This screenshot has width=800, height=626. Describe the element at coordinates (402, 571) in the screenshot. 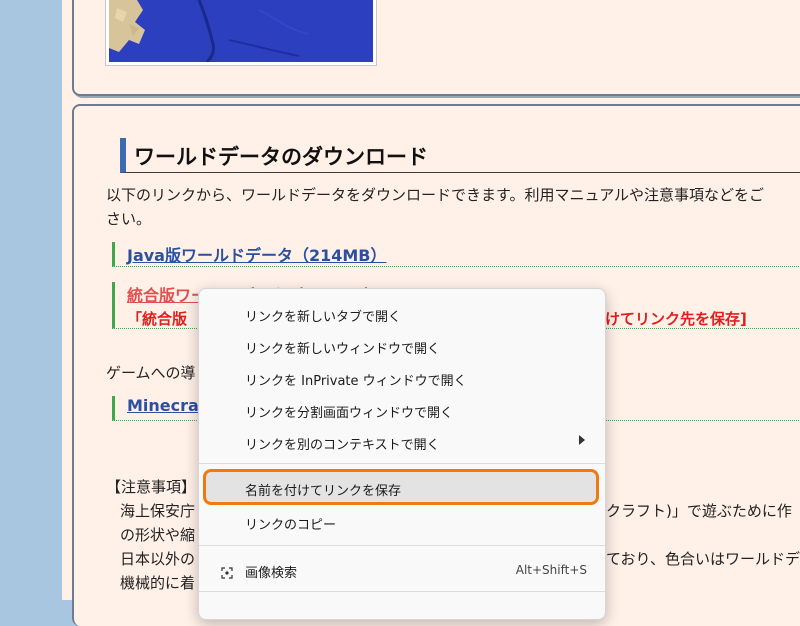

I see `menu-item-image-search: 画像検索 Alt+Shift+S` at that location.